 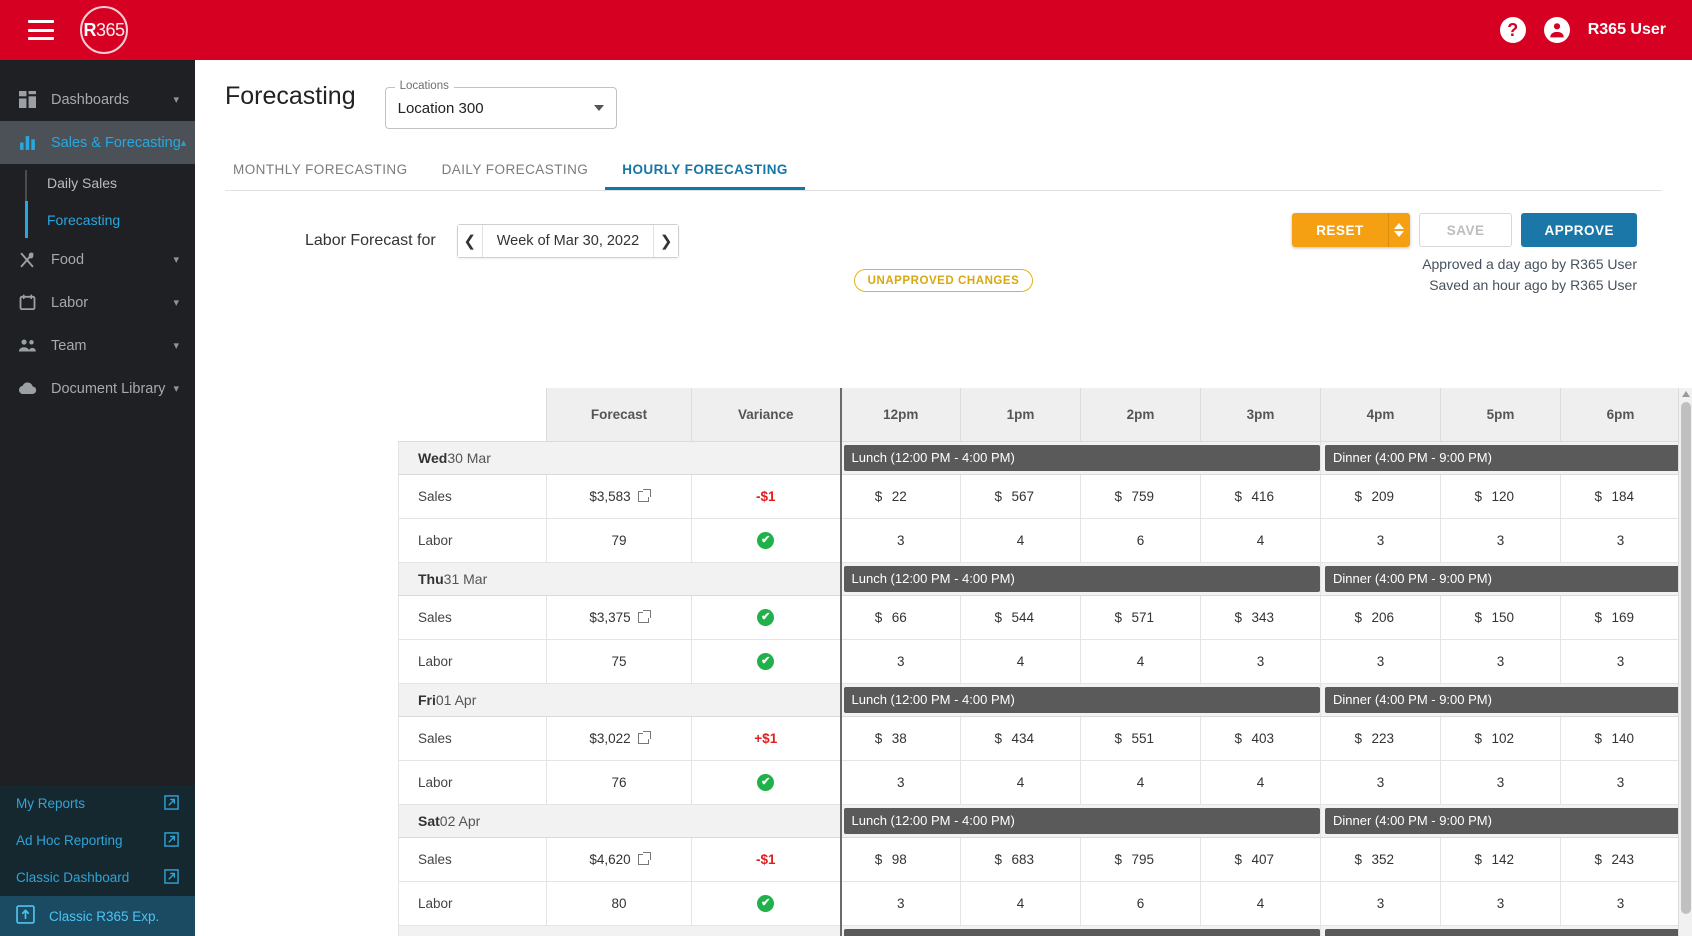 What do you see at coordinates (1500, 496) in the screenshot?
I see `sales-hour-cell: $120` at bounding box center [1500, 496].